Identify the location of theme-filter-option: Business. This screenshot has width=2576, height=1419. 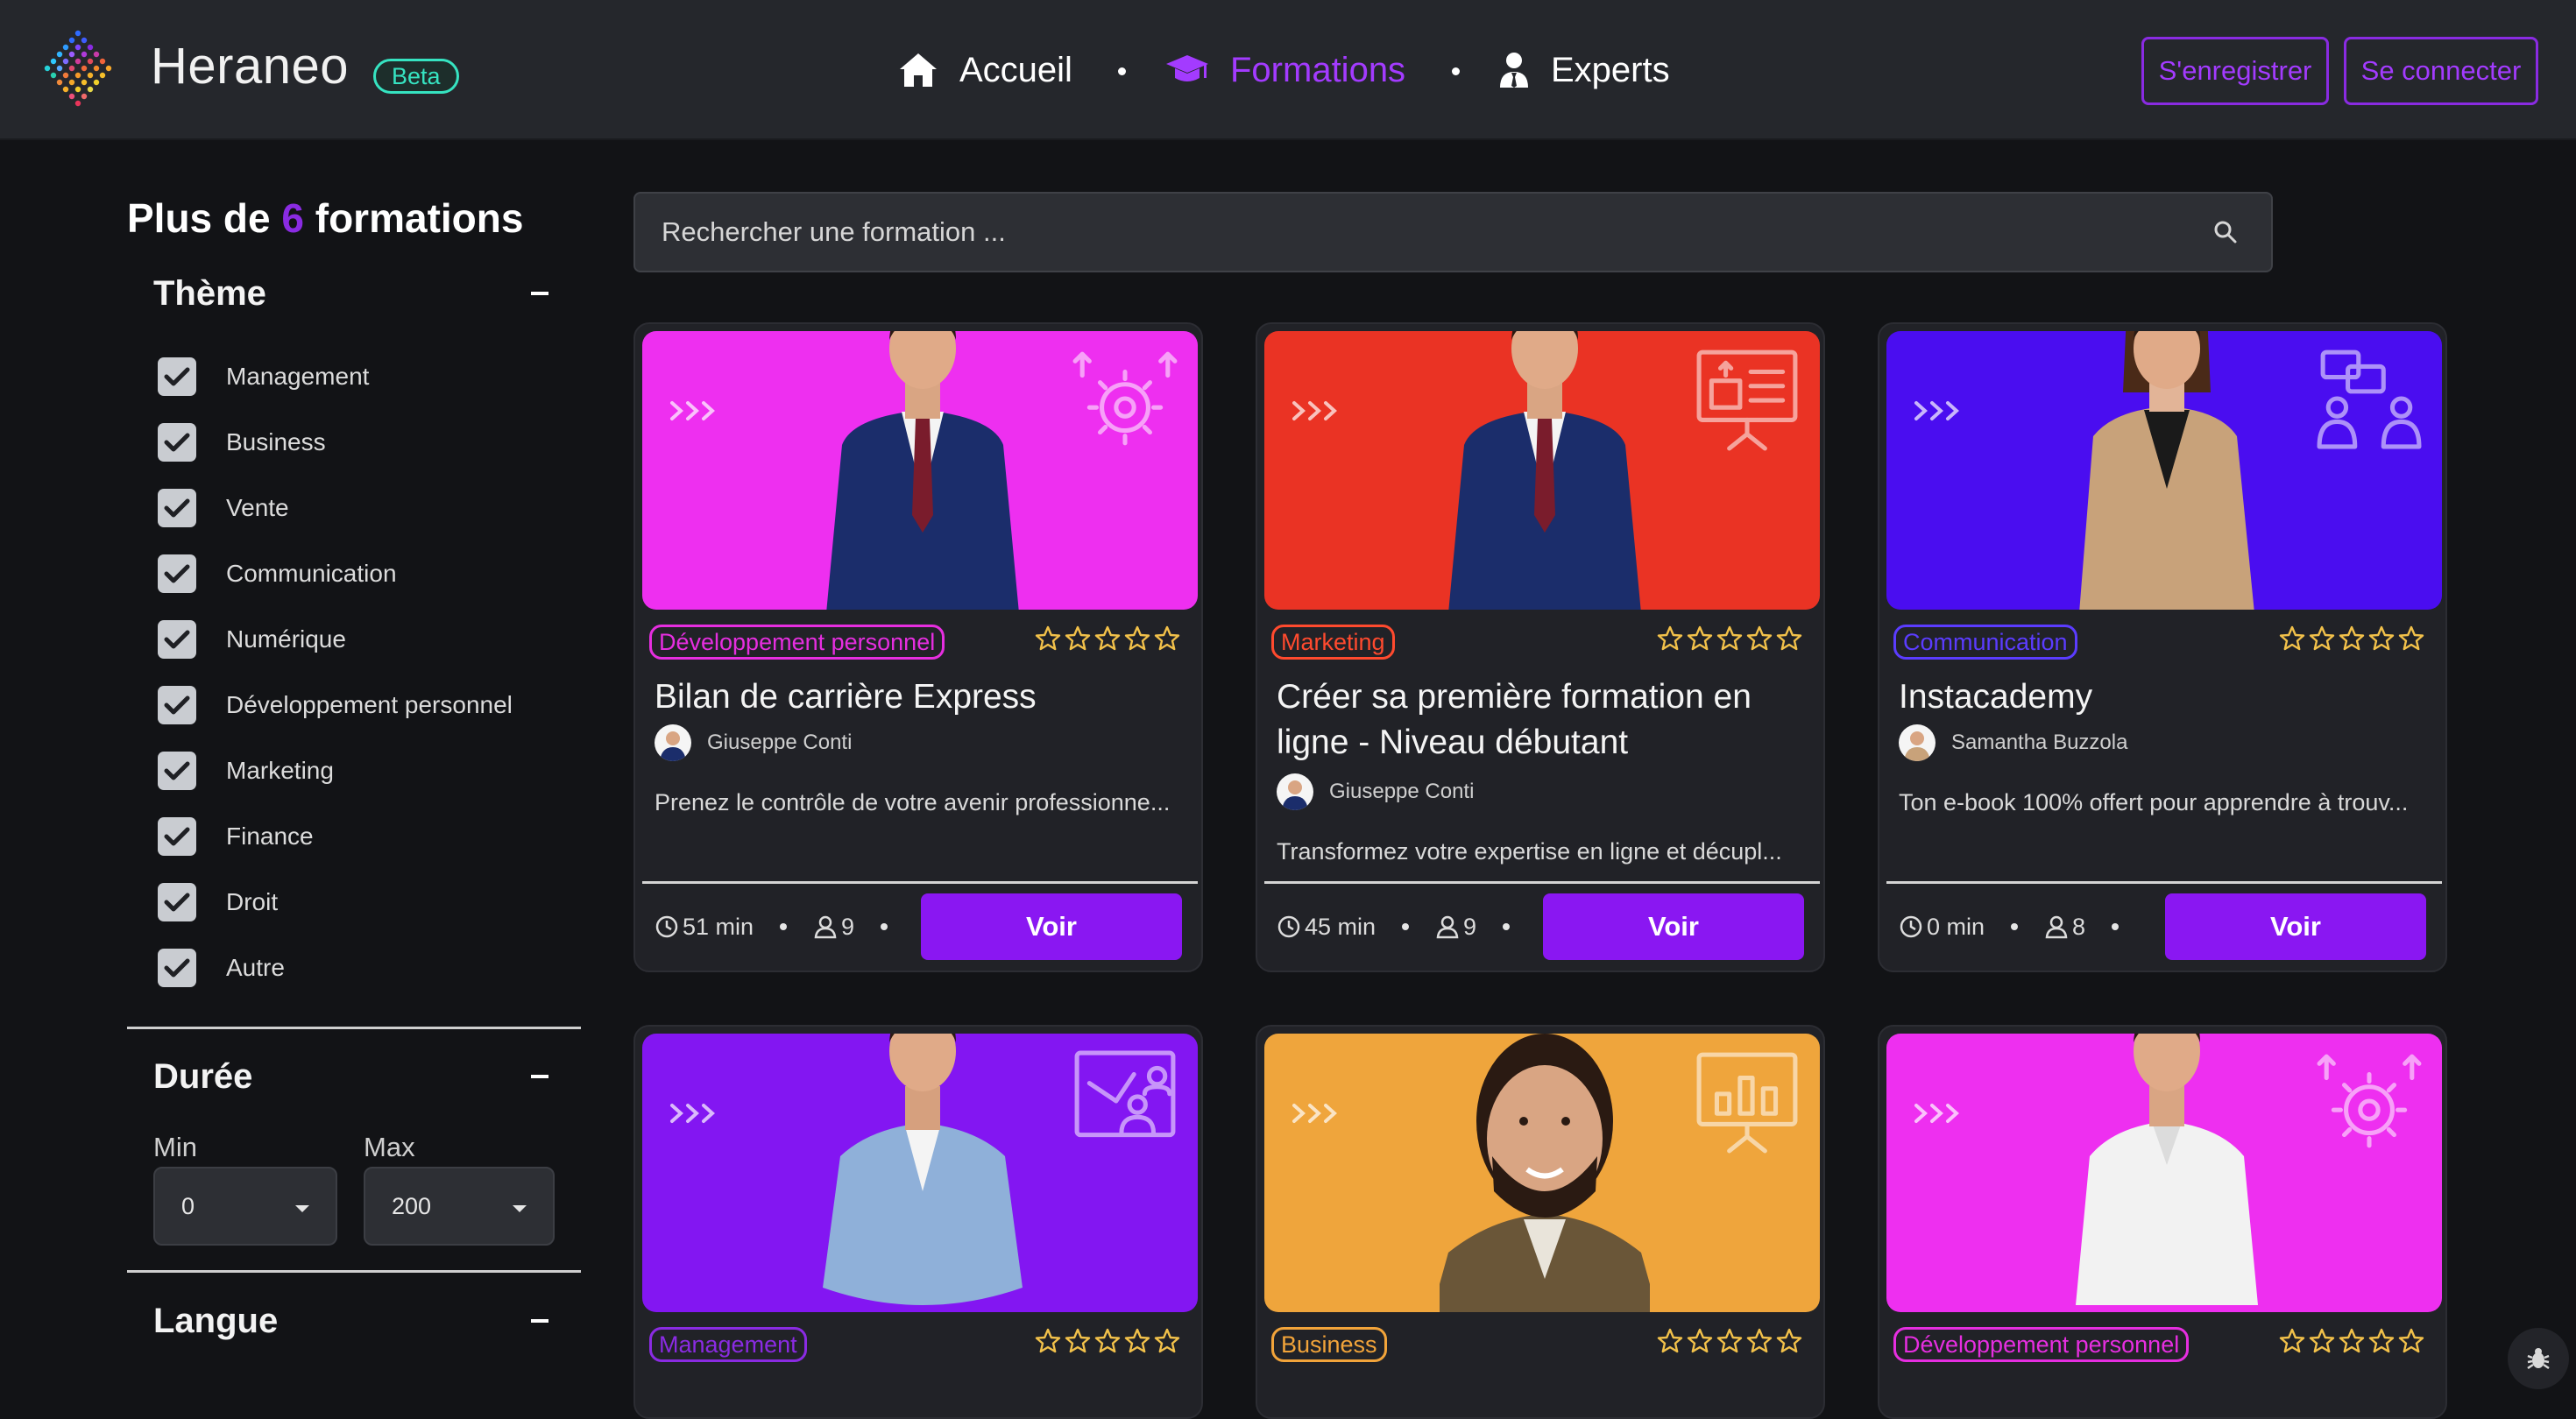
(242, 442).